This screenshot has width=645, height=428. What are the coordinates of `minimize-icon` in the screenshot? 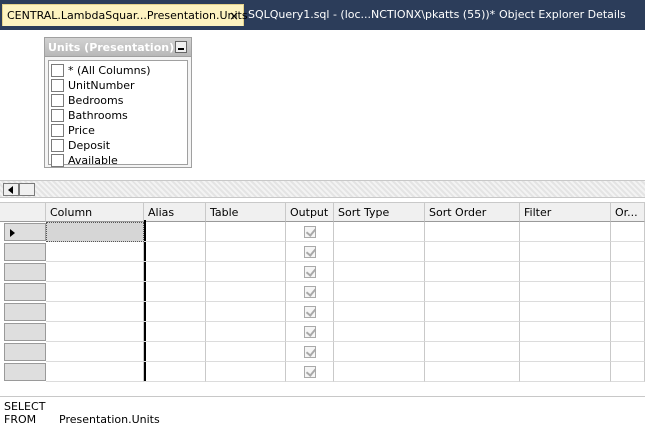 It's located at (181, 47).